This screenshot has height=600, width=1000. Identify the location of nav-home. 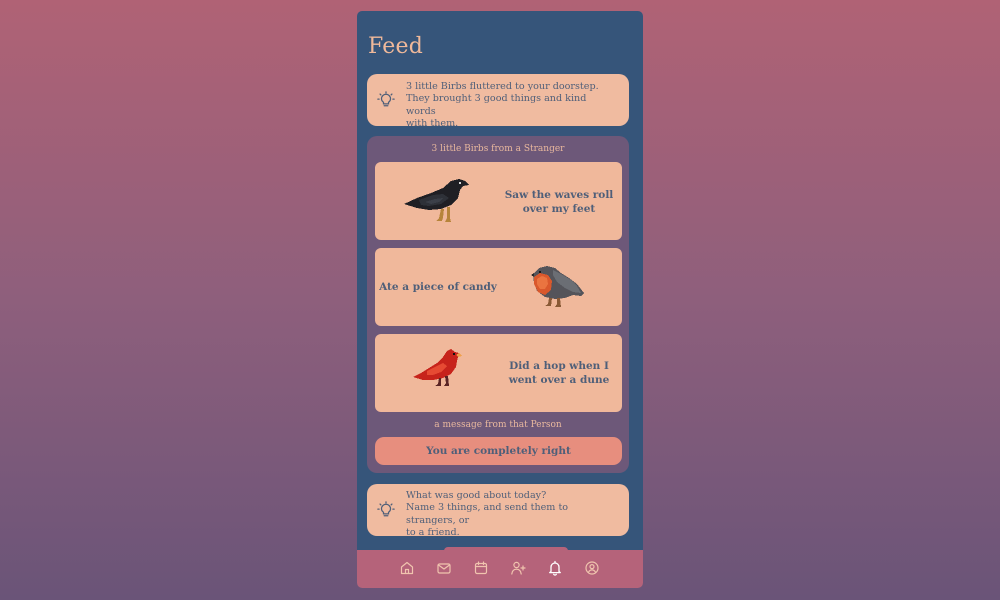
(407, 568).